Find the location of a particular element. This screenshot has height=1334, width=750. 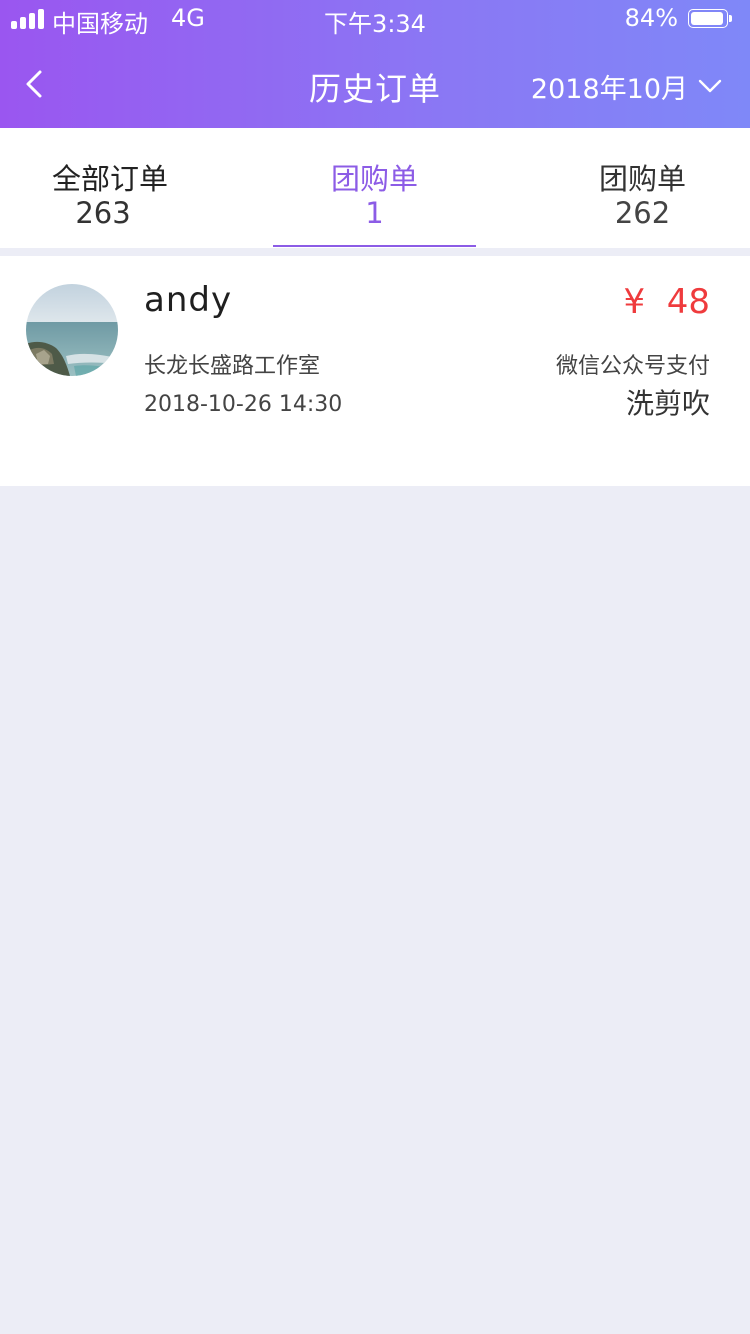

chevron-down-icon is located at coordinates (710, 86).